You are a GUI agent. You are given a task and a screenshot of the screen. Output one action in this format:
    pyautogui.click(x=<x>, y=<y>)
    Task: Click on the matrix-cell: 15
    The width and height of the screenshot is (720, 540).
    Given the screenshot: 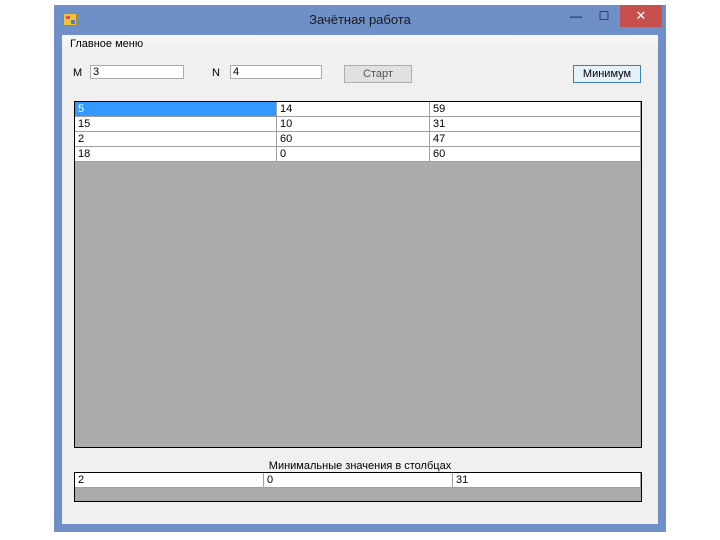 What is the action you would take?
    pyautogui.click(x=176, y=124)
    